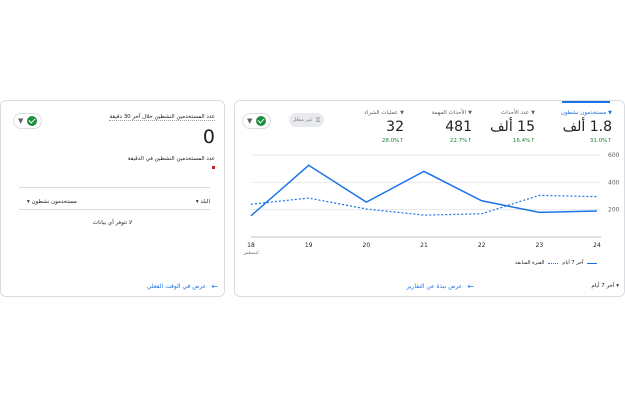 The height and width of the screenshot is (400, 625). Describe the element at coordinates (573, 263) in the screenshot. I see `legend-current-label: آخر 7 أيام` at that location.